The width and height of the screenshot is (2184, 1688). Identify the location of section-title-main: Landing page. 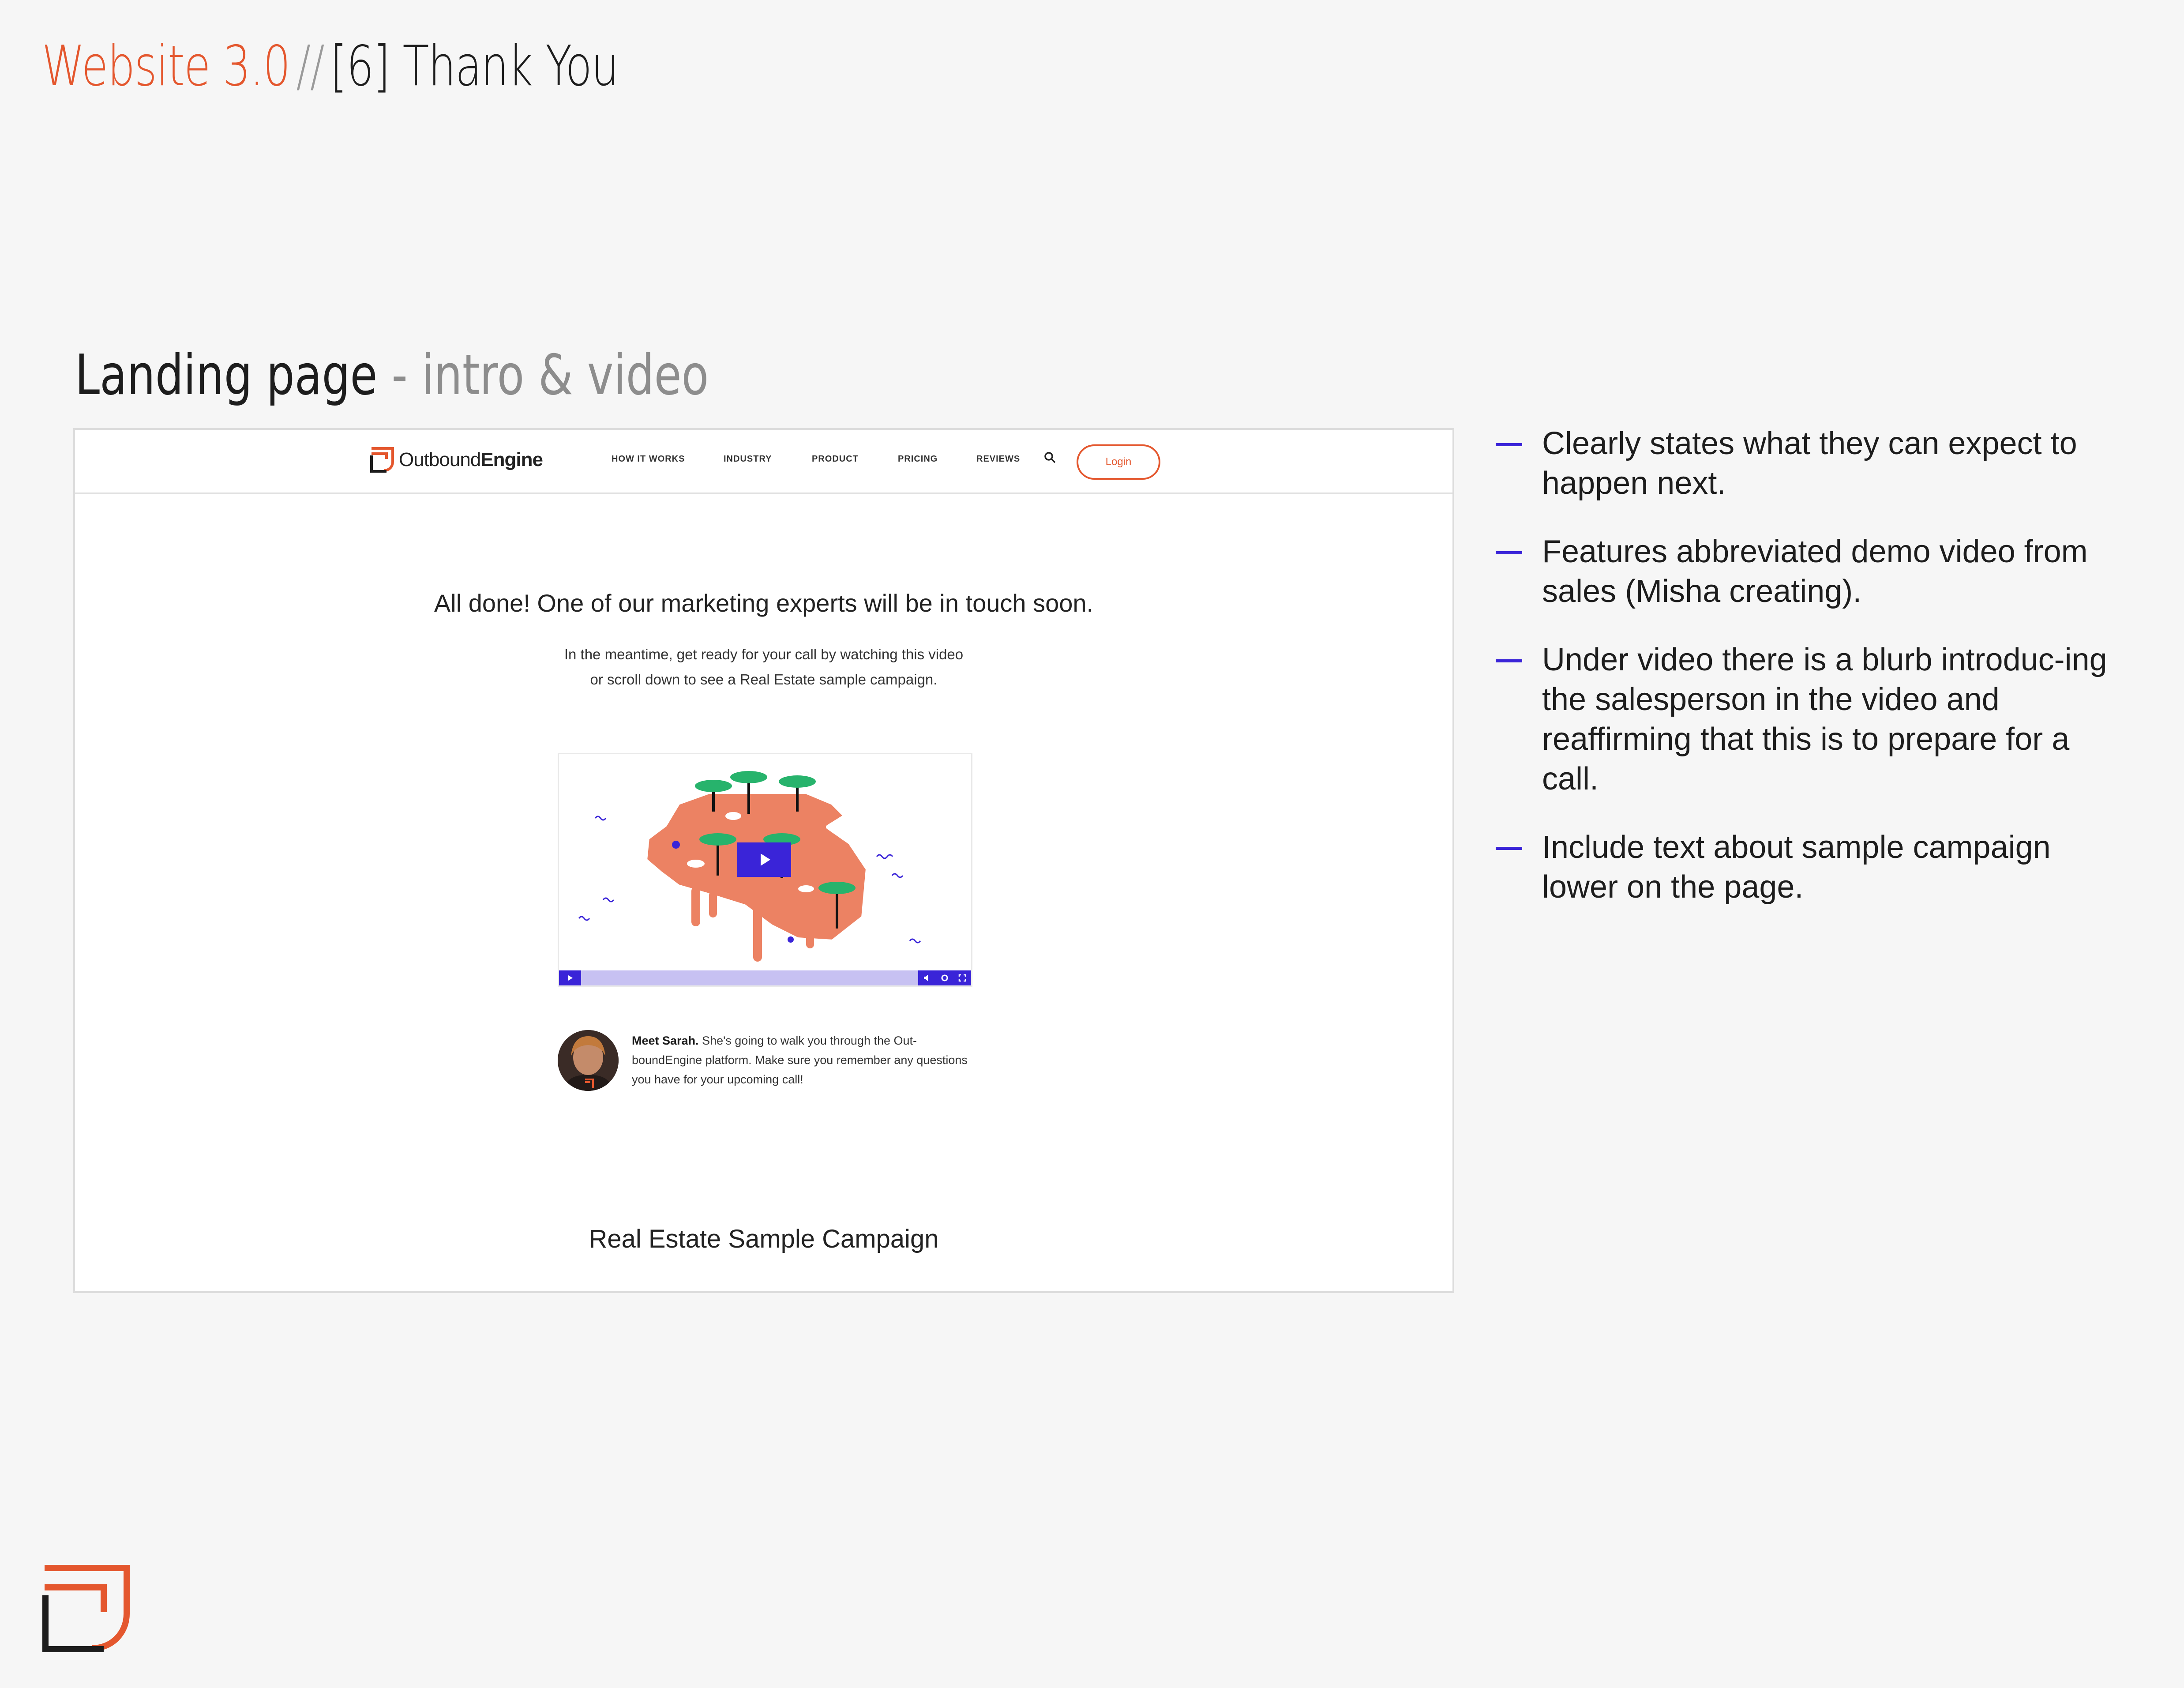
(226, 374).